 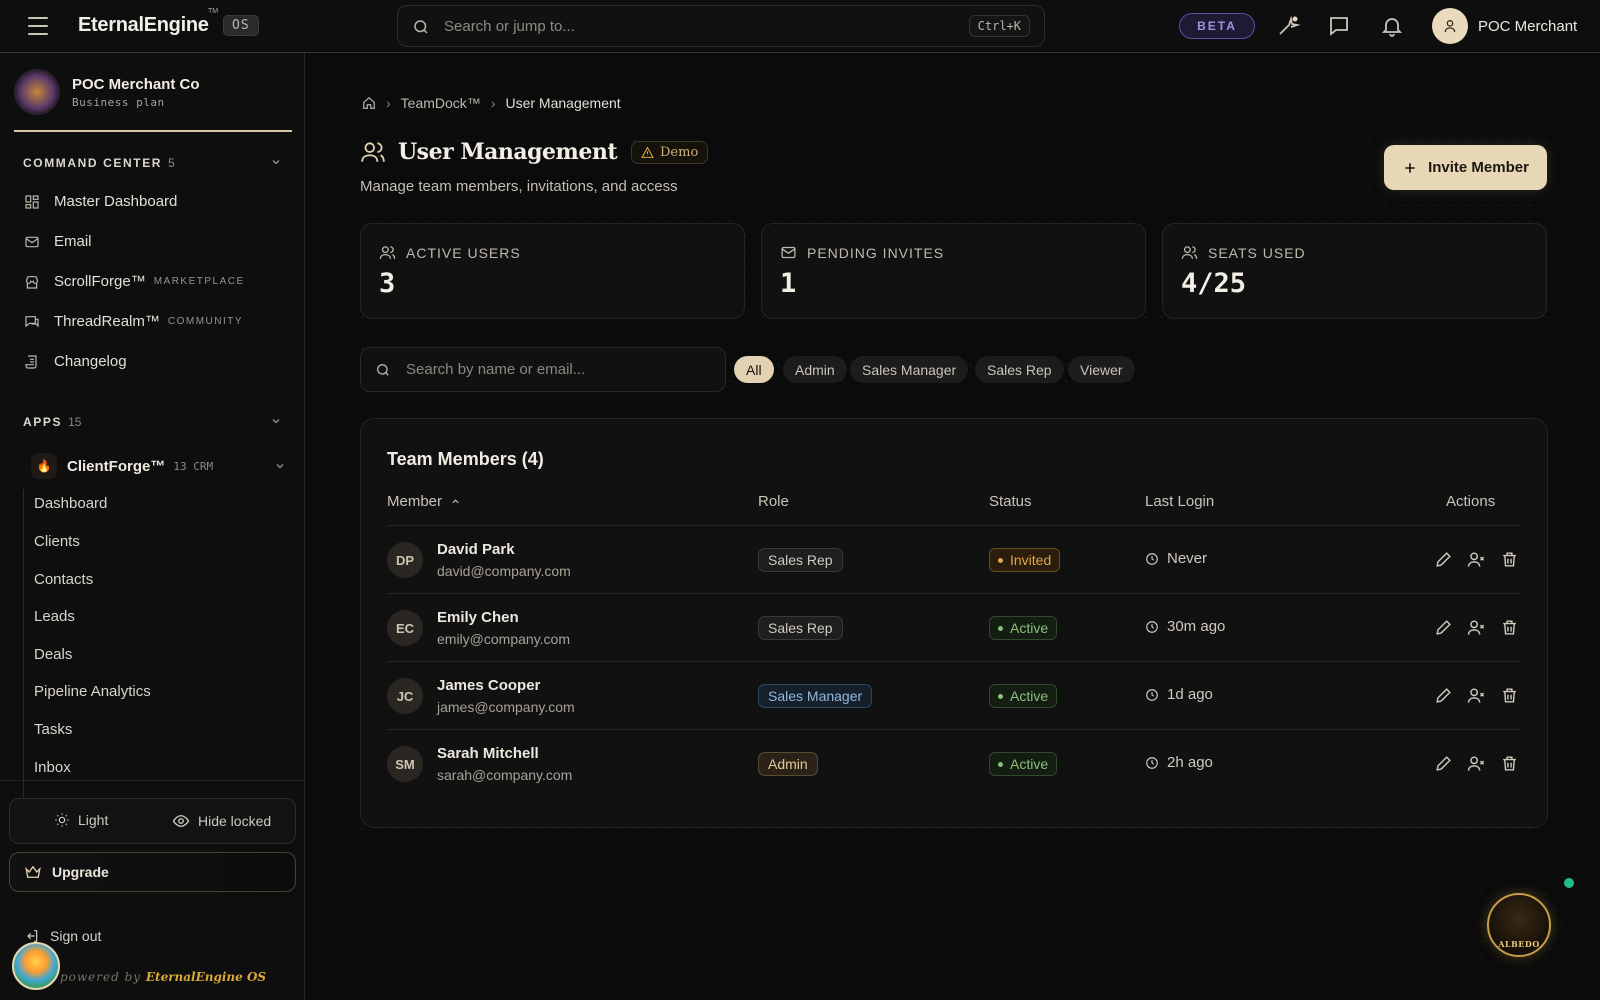 What do you see at coordinates (38, 26) in the screenshot?
I see `menu-icon` at bounding box center [38, 26].